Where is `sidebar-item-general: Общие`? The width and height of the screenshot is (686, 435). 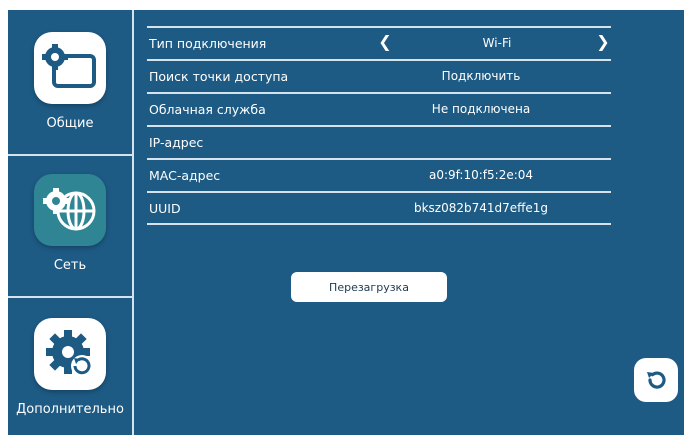
sidebar-item-general: Общие is located at coordinates (70, 81).